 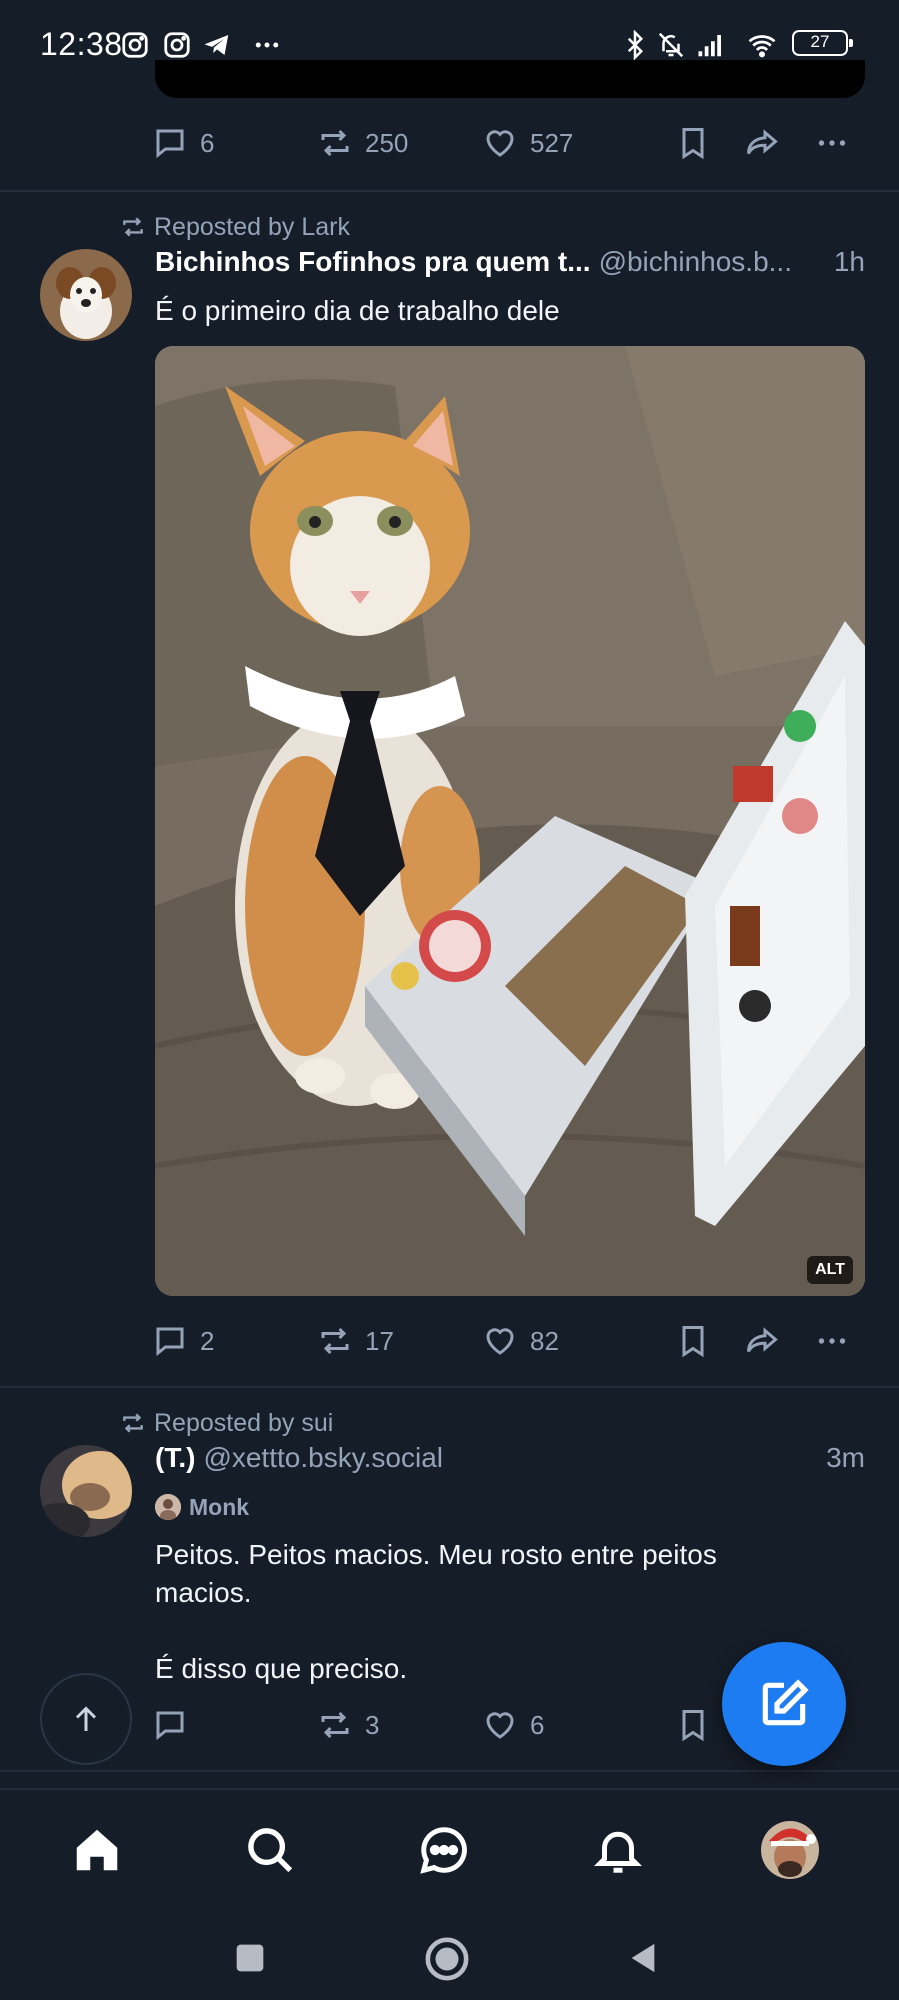 What do you see at coordinates (175, 1458) in the screenshot?
I see `author-name: (T.)` at bounding box center [175, 1458].